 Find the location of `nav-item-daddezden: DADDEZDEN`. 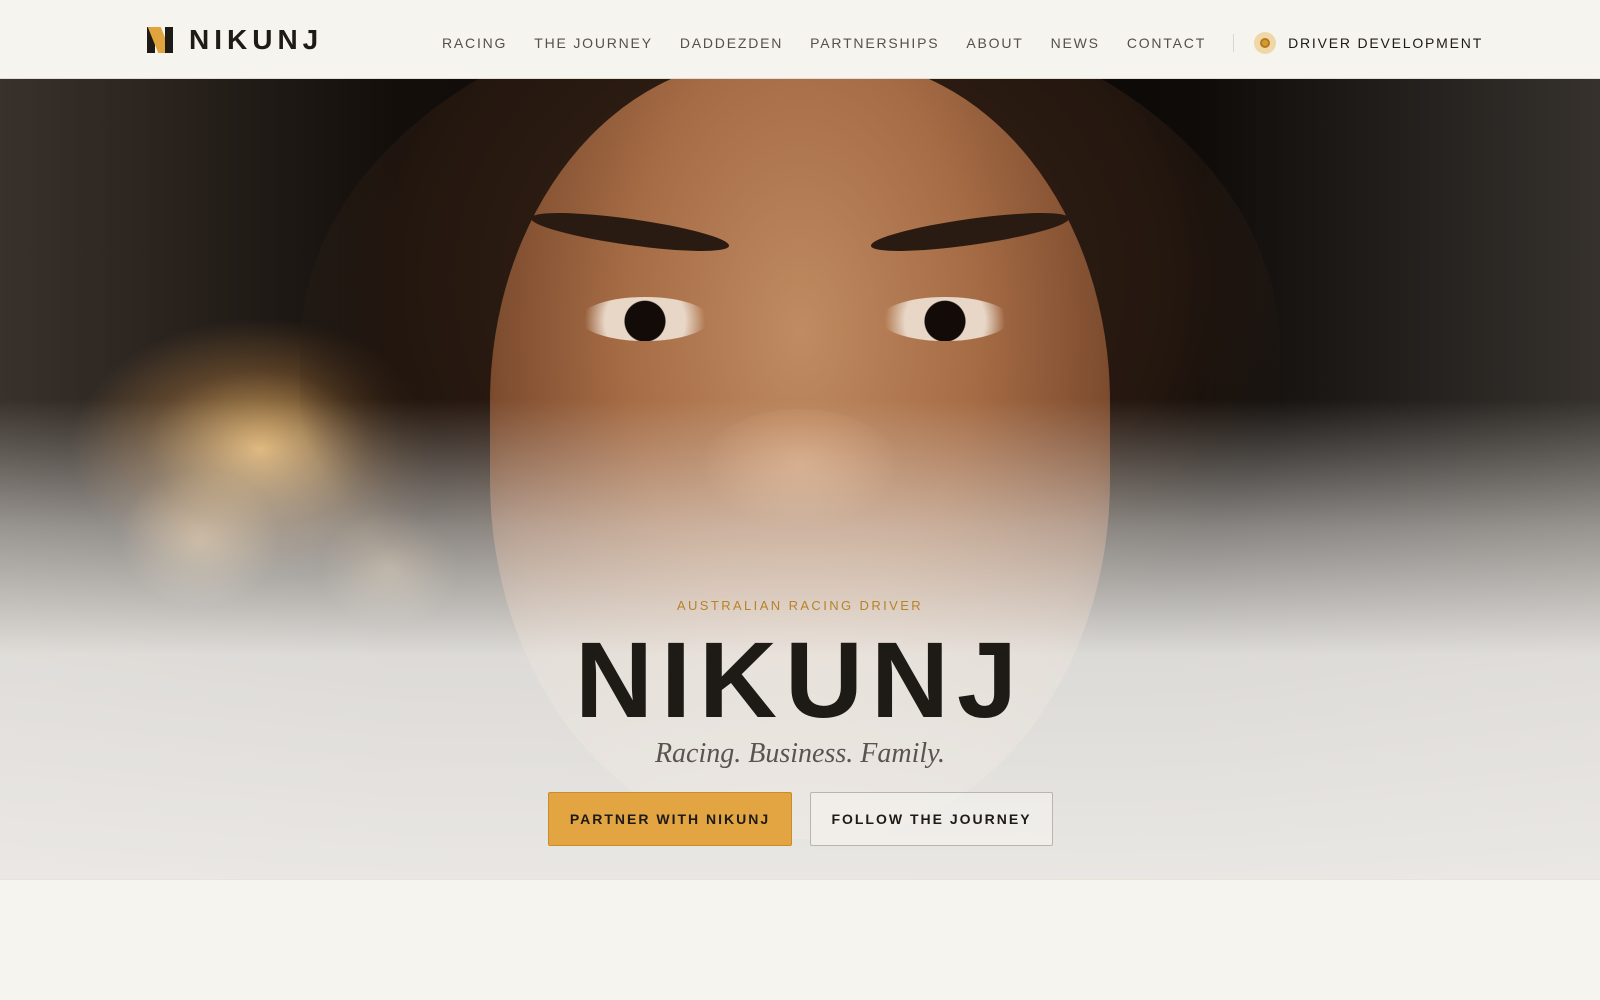

nav-item-daddezden: DADDEZDEN is located at coordinates (731, 43).